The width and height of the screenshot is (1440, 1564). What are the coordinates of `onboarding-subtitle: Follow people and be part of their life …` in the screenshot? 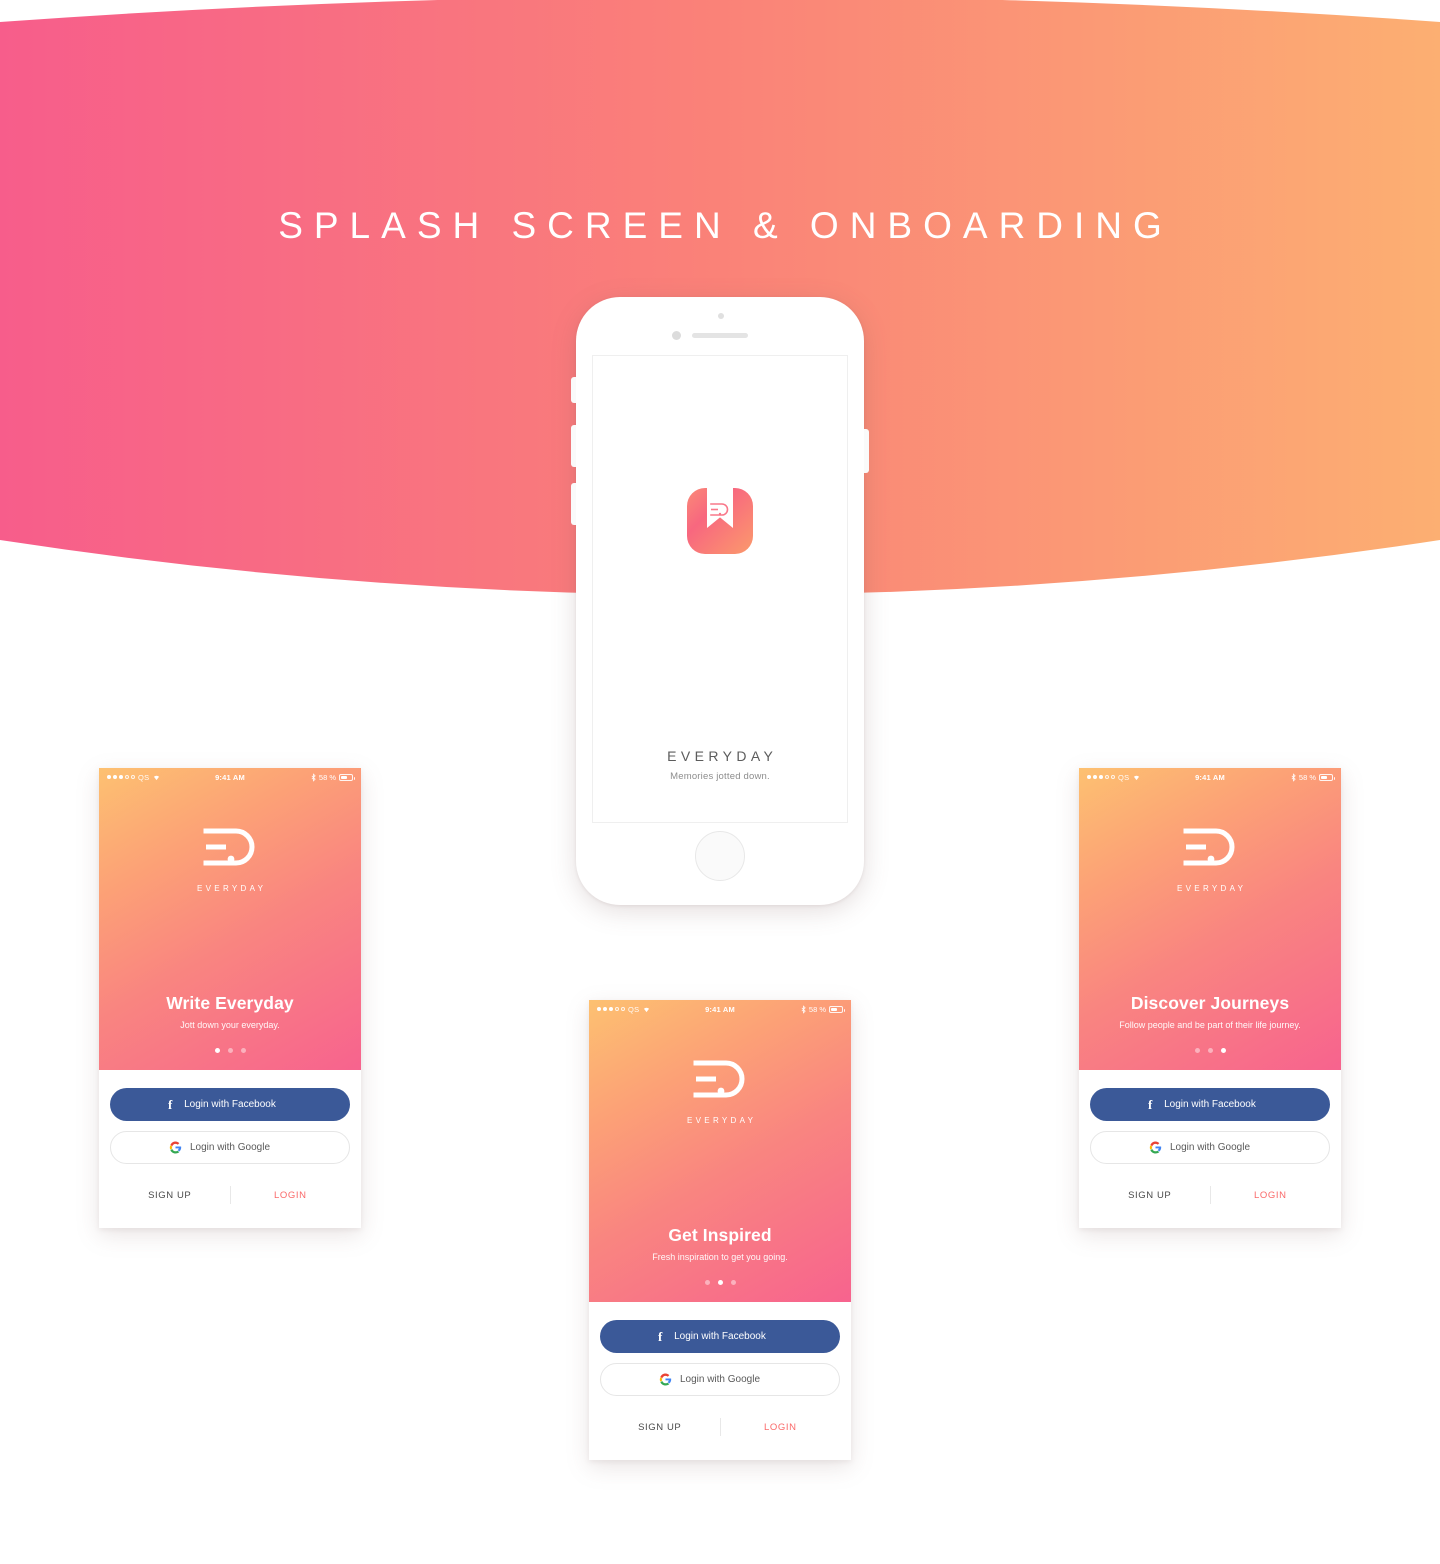 It's located at (1210, 1025).